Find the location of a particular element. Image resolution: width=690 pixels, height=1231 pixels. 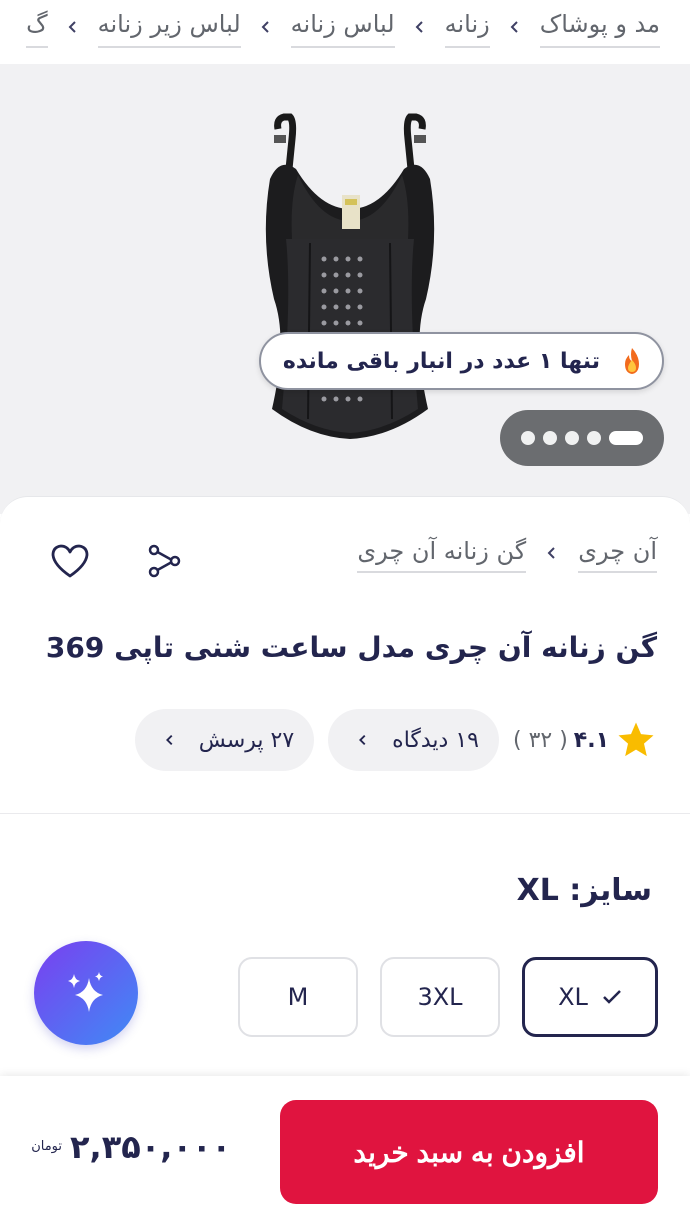

share-button is located at coordinates (164, 561).